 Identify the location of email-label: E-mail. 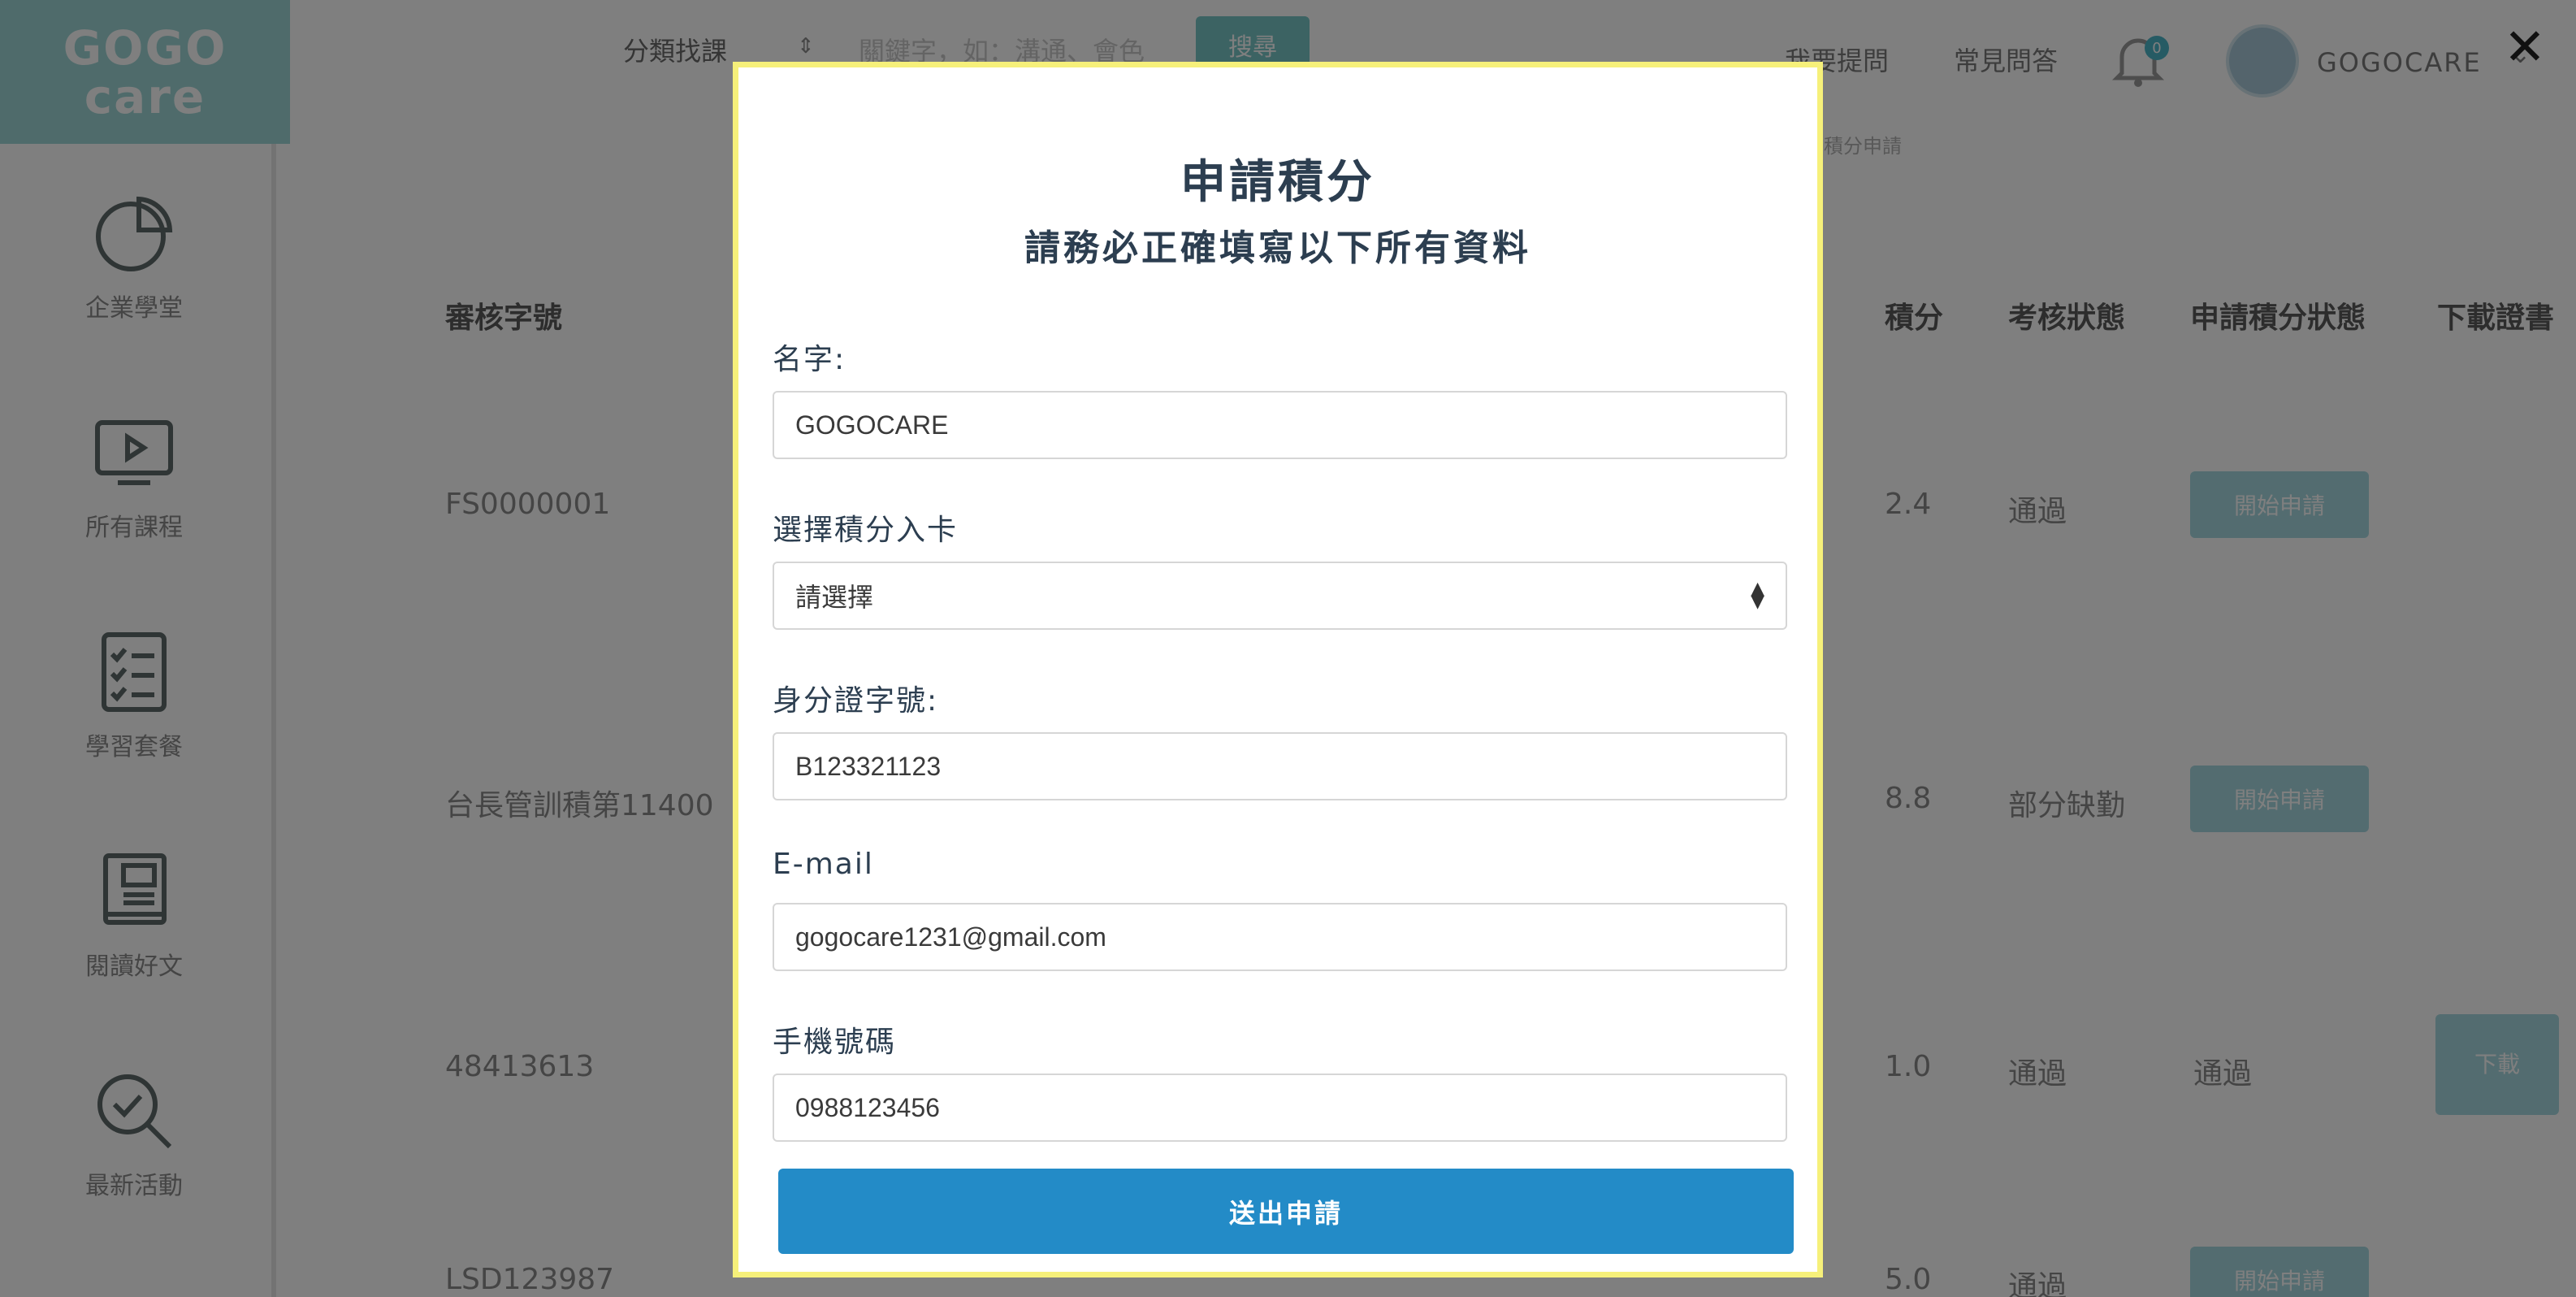
(823, 864).